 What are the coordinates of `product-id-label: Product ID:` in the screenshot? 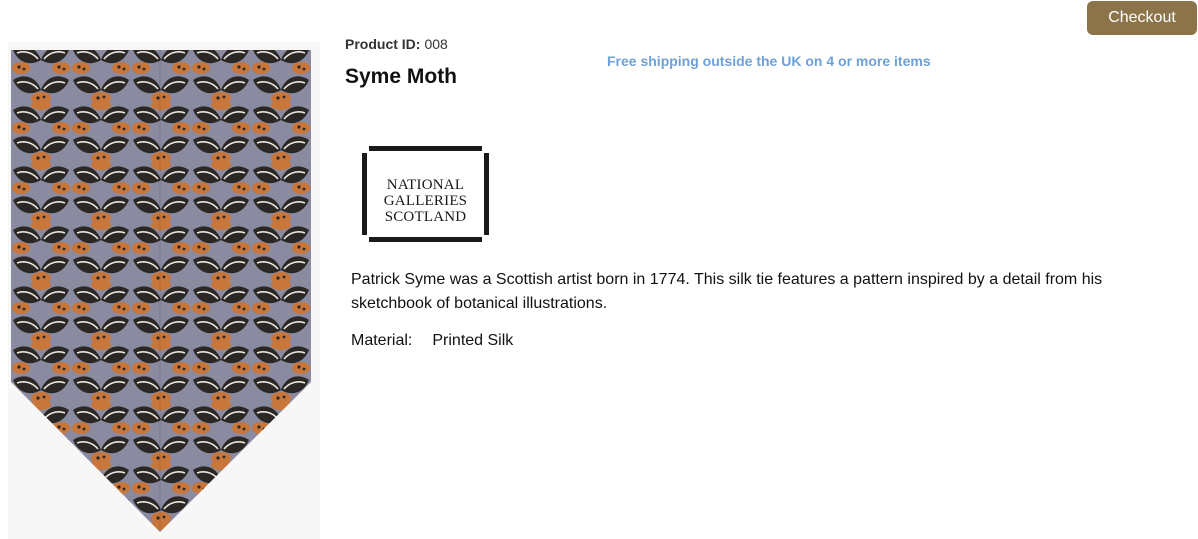 It's located at (383, 44).